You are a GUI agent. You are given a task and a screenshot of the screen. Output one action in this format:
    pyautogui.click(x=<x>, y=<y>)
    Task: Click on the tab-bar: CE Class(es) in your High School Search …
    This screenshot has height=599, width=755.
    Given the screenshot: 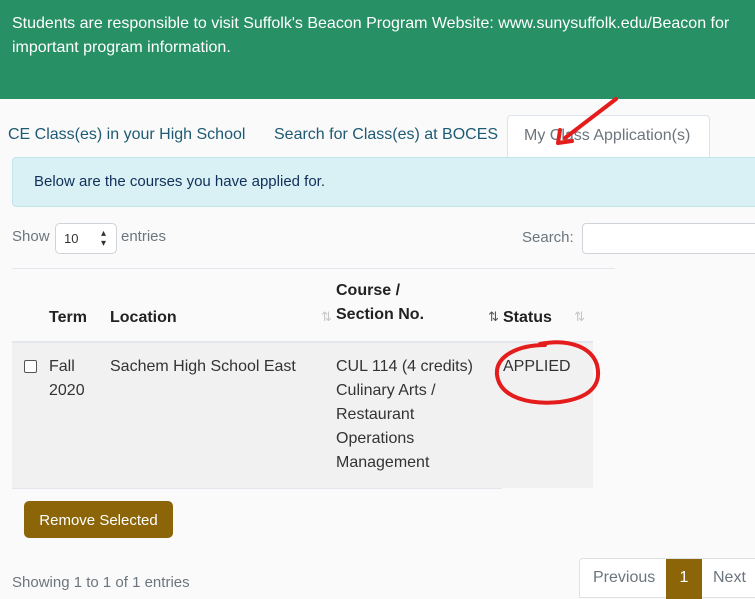 What is the action you would take?
    pyautogui.click(x=377, y=136)
    